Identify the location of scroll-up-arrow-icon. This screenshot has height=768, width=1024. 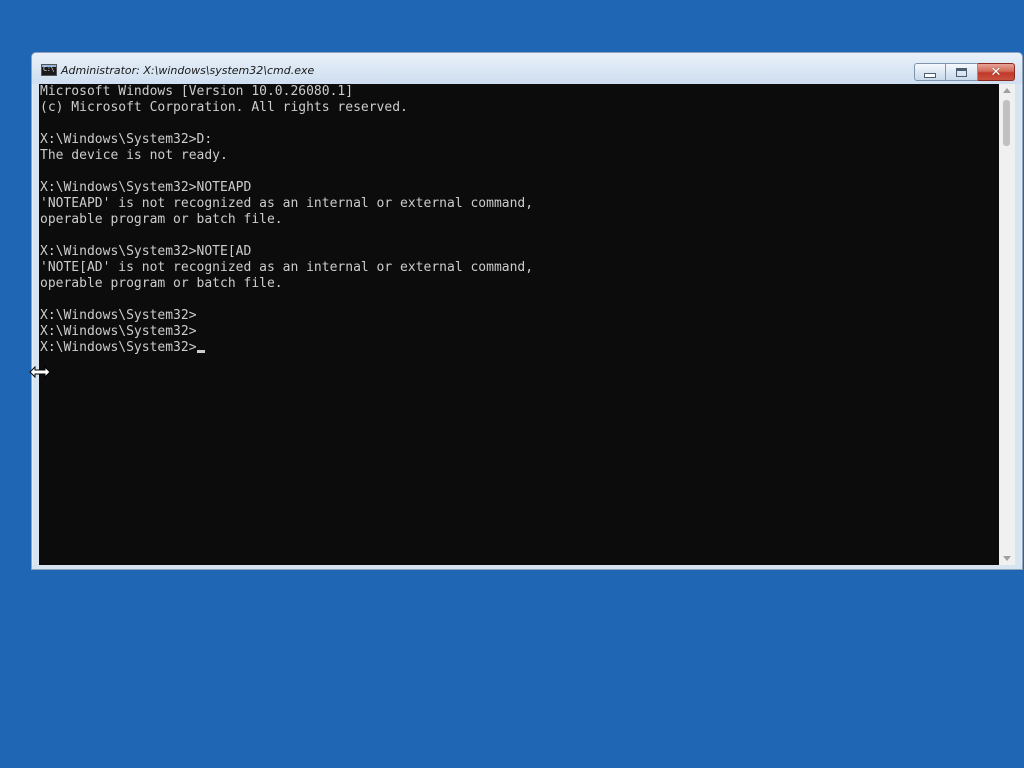
(1007, 90).